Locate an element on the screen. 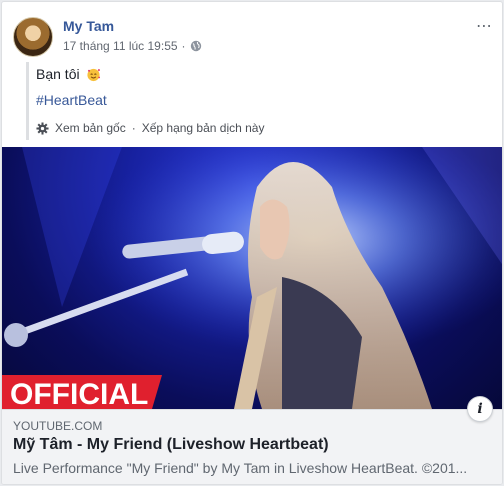  globe-icon is located at coordinates (195, 46).